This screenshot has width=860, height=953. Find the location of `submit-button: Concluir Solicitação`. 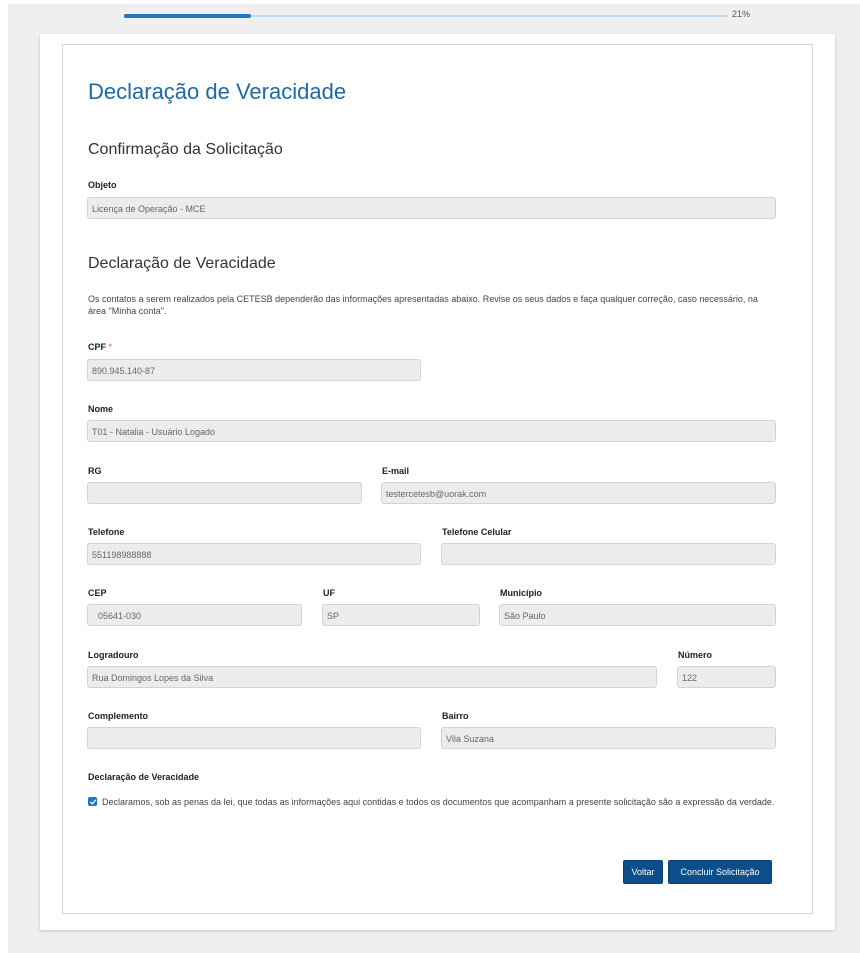

submit-button: Concluir Solicitação is located at coordinates (720, 872).